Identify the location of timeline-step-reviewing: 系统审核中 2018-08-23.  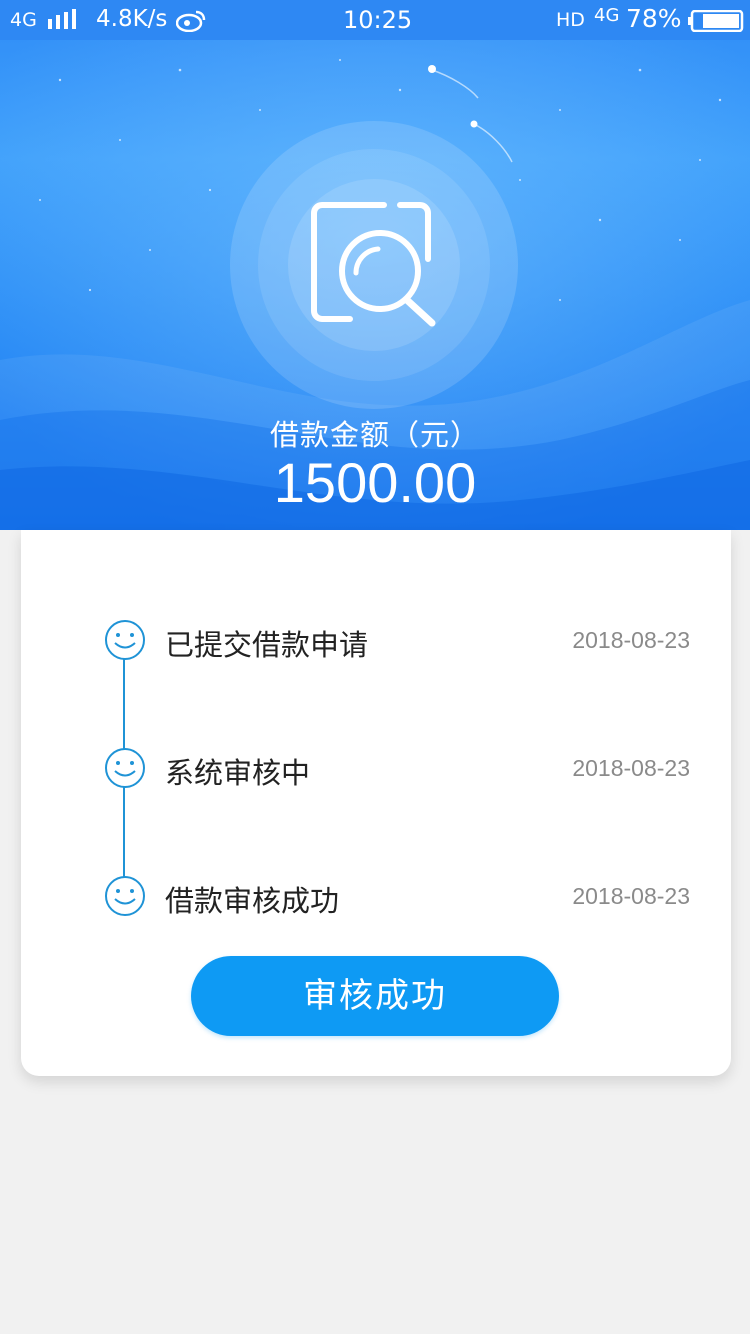
(376, 768).